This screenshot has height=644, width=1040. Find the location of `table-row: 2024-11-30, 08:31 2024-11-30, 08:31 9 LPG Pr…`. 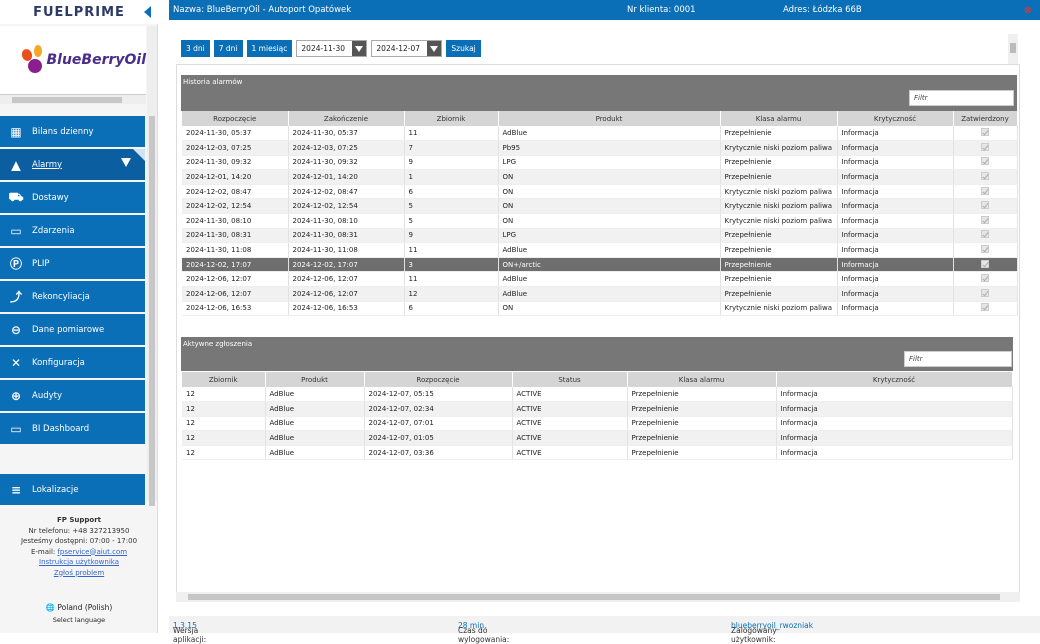

table-row: 2024-11-30, 08:31 2024-11-30, 08:31 9 LPG Pr… is located at coordinates (600, 236).